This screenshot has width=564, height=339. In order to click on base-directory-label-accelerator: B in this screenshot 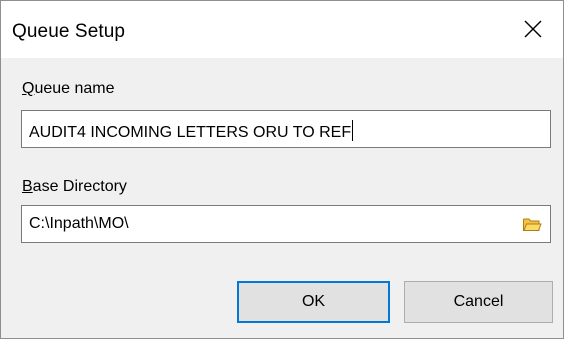, I will do `click(27, 186)`.